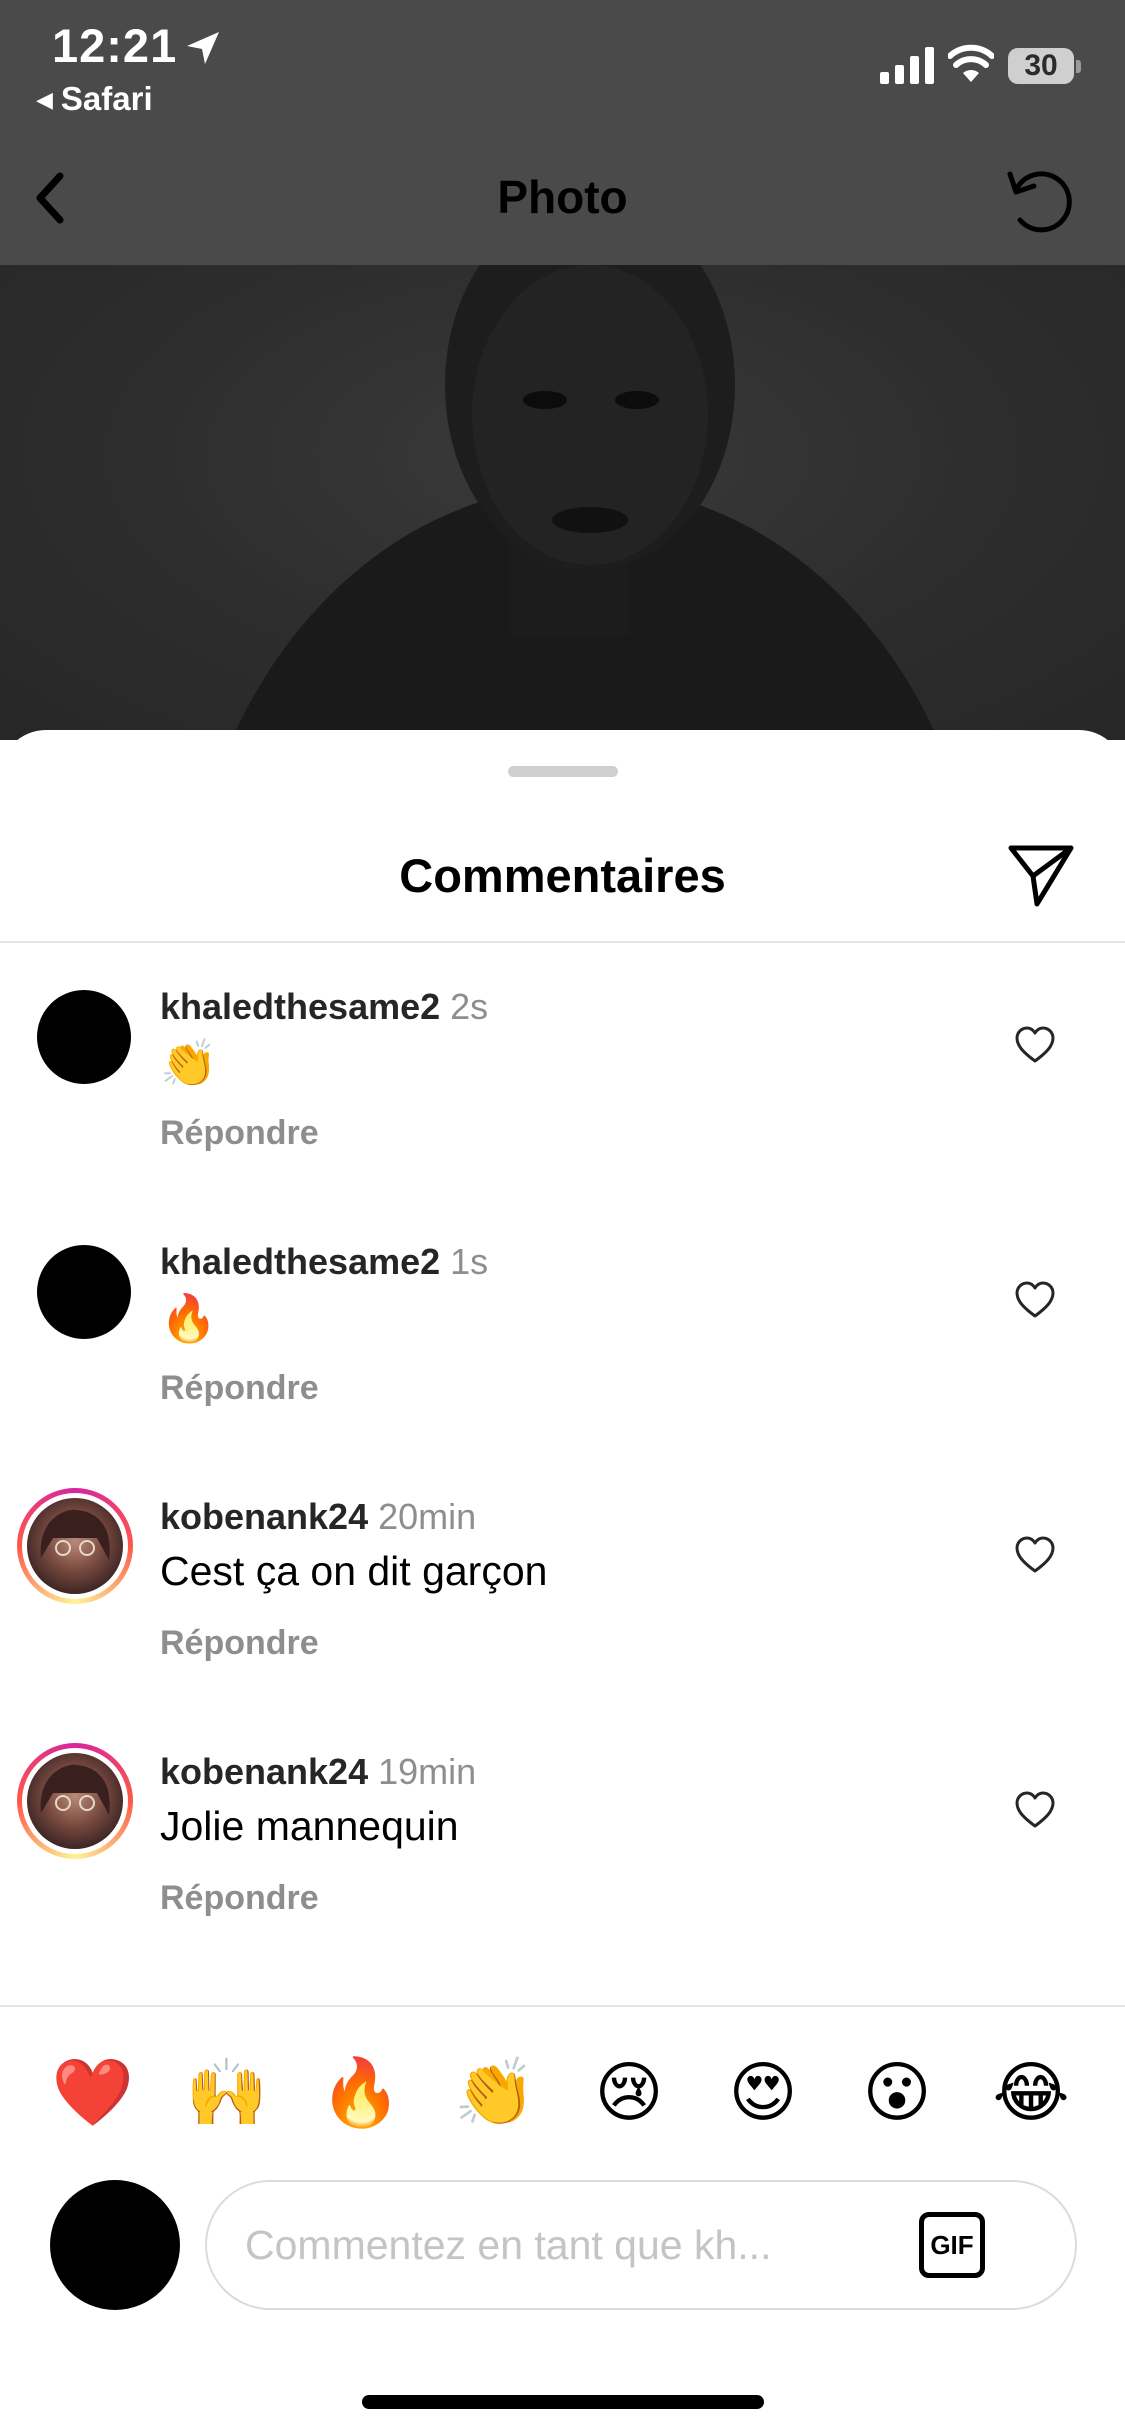 The width and height of the screenshot is (1125, 2436). I want to click on reaction-heart-eyes: 😍, so click(763, 2092).